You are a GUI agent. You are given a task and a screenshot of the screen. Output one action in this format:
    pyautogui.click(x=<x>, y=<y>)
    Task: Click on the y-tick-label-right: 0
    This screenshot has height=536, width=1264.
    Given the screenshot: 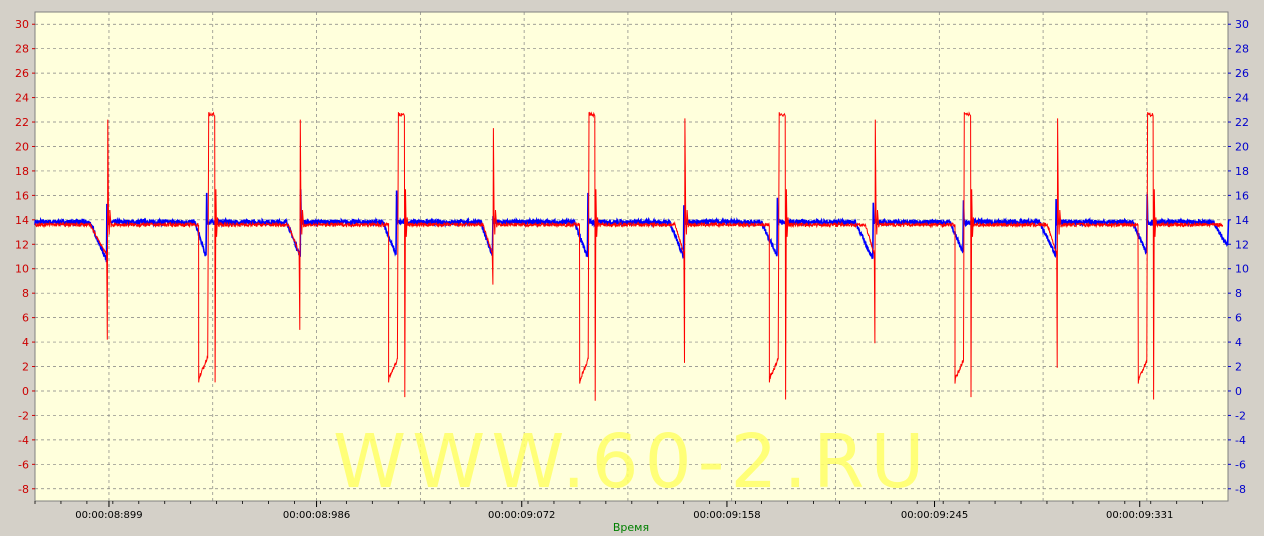 What is the action you would take?
    pyautogui.click(x=1238, y=391)
    